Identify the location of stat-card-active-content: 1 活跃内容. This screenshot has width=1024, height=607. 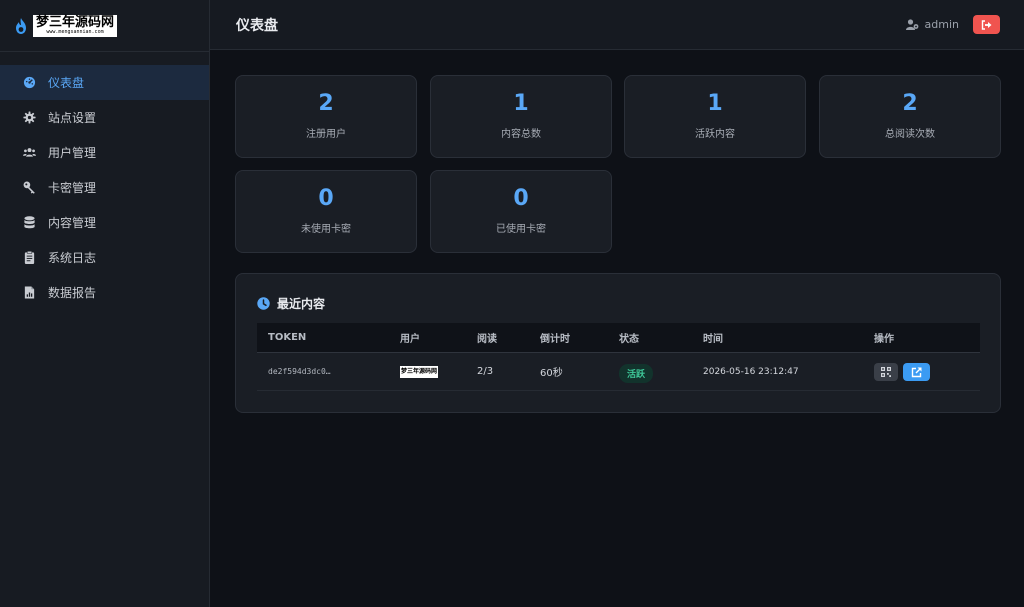
(715, 116).